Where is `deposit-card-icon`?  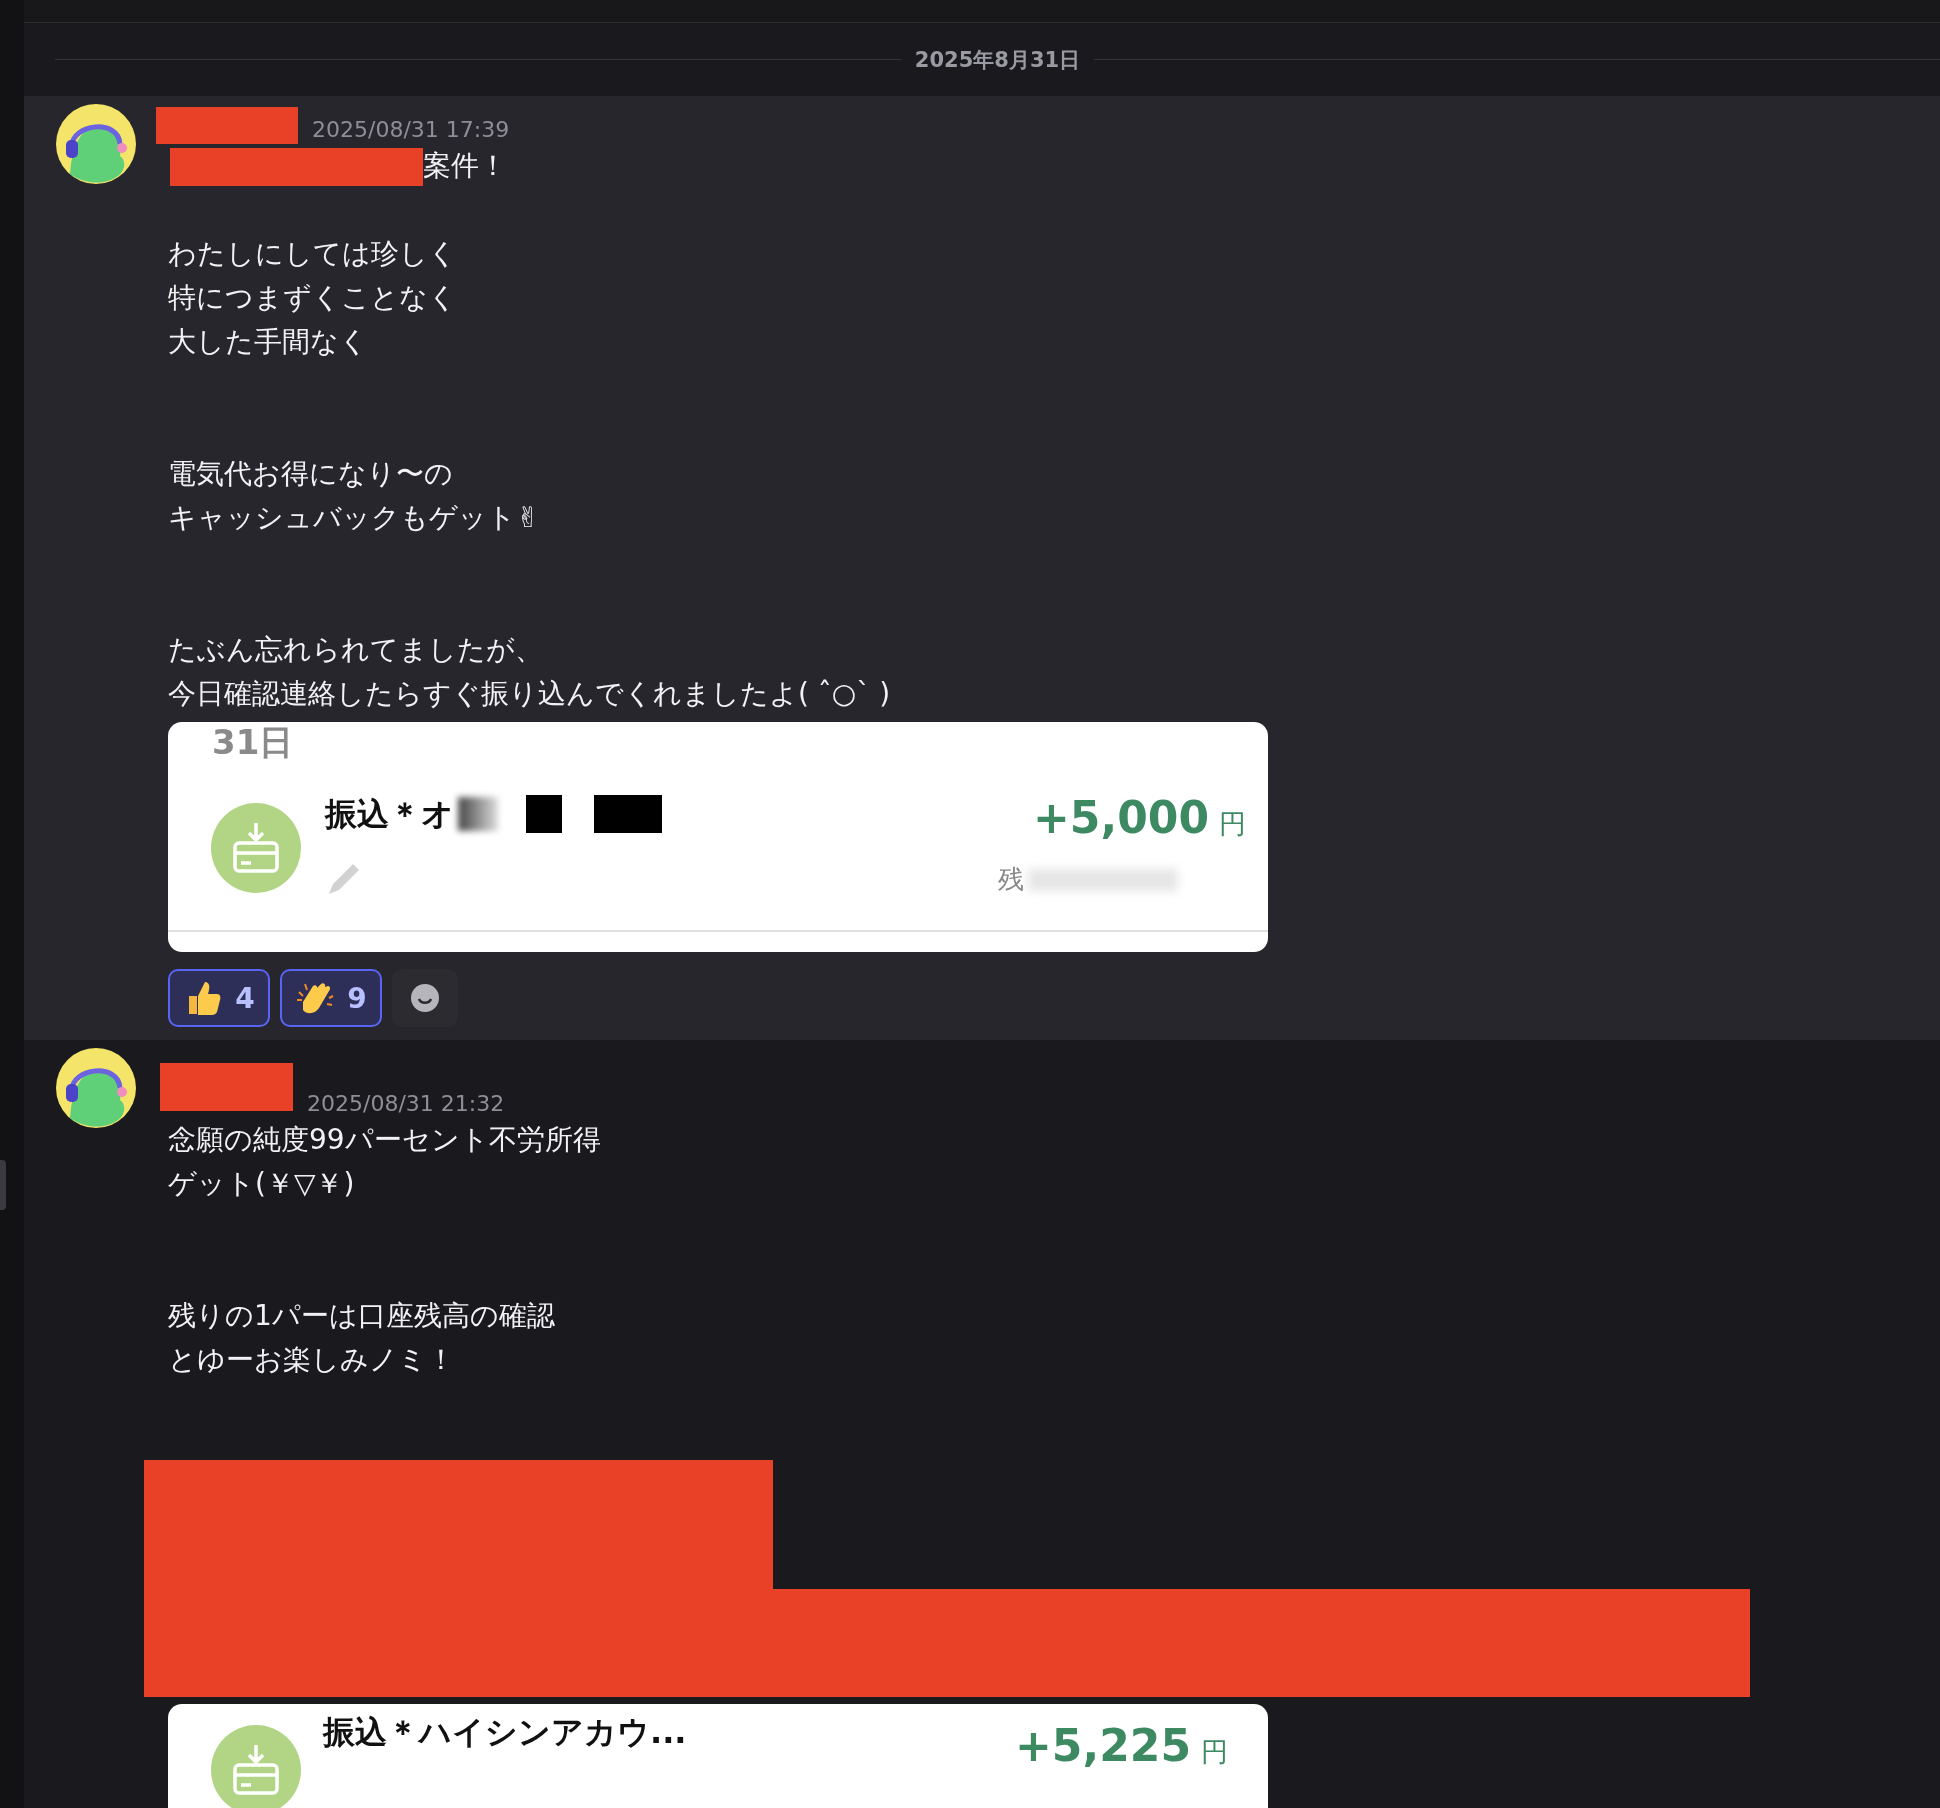
deposit-card-icon is located at coordinates (256, 848).